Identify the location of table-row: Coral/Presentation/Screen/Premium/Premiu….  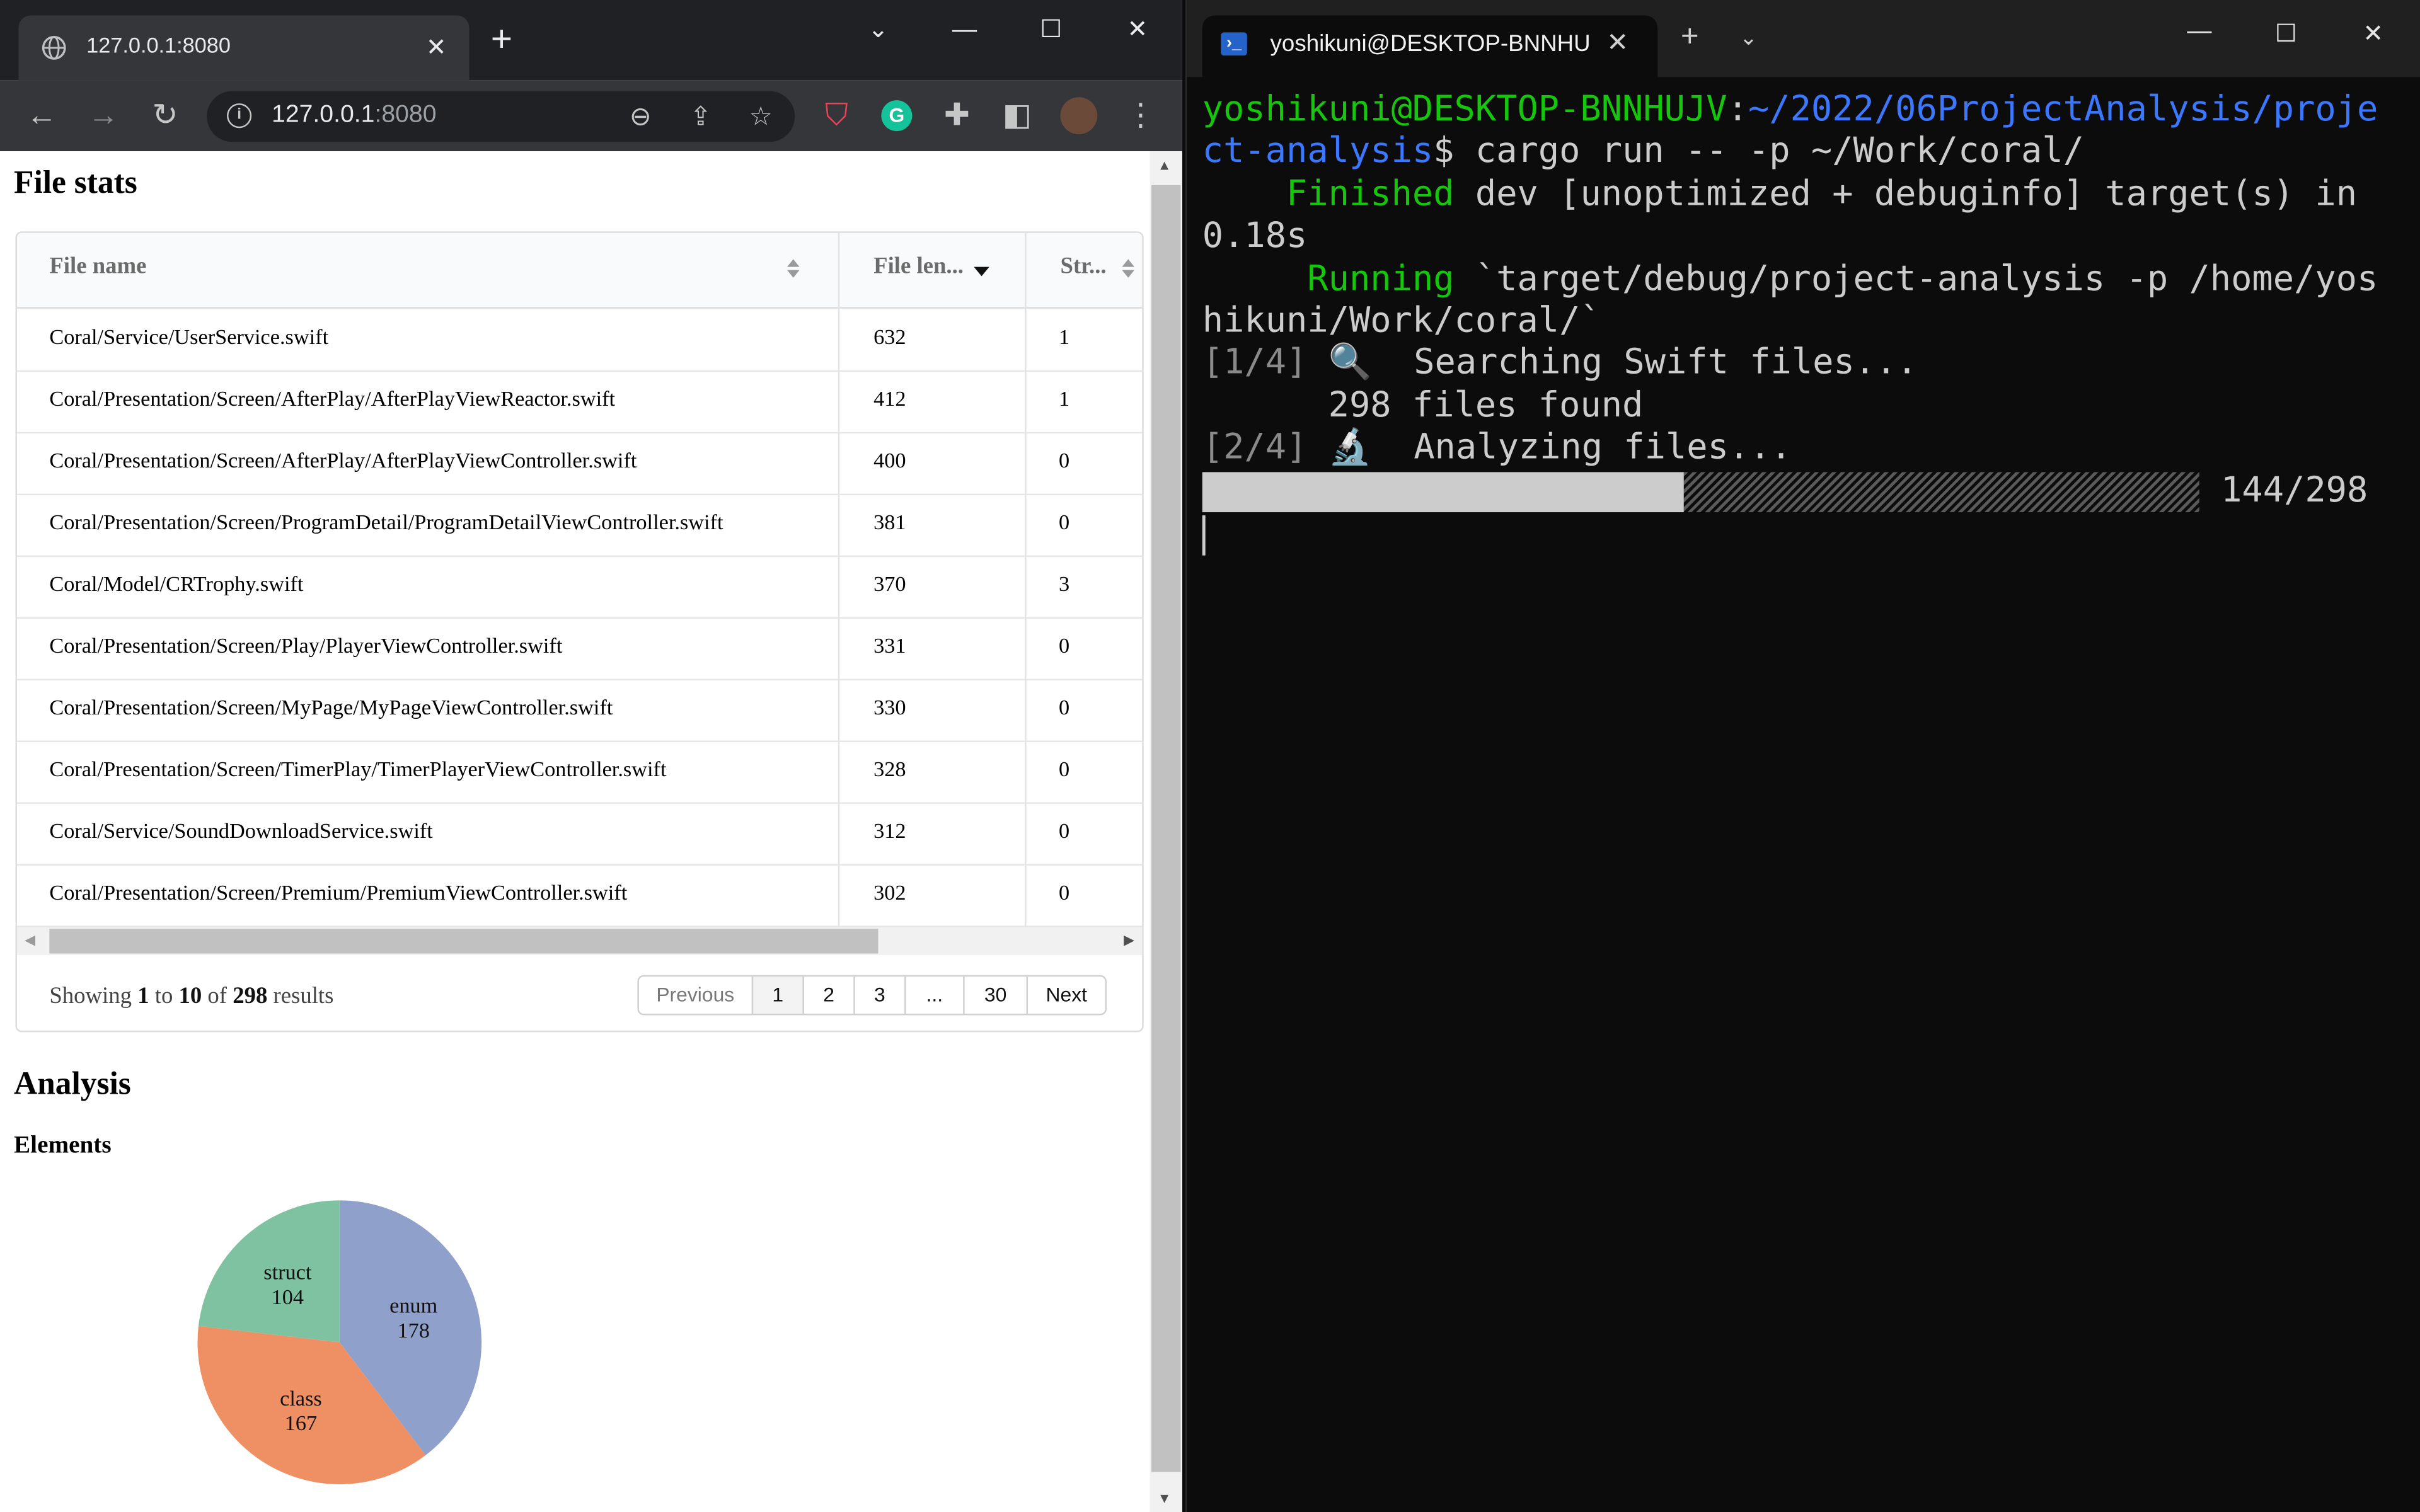
(579, 895).